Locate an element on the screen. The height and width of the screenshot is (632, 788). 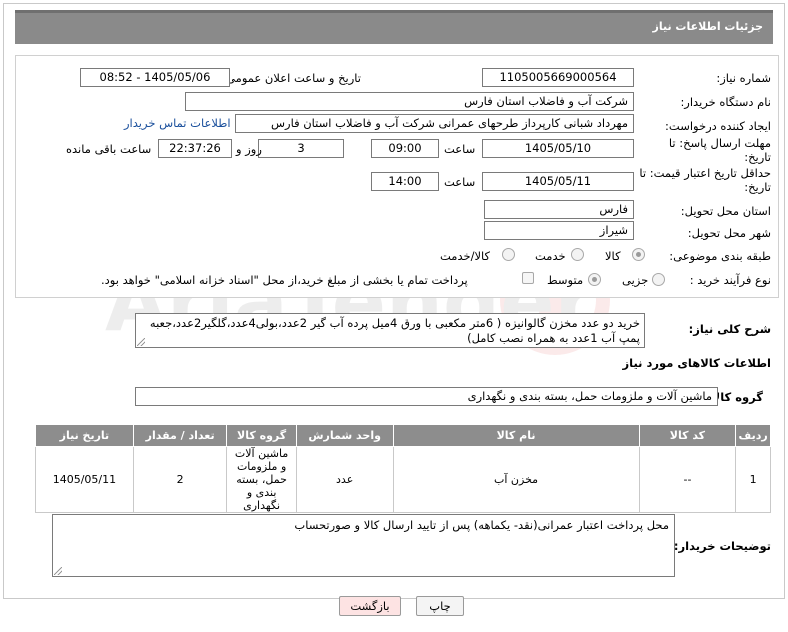
treasury-payment-checkbox is located at coordinates (528, 278).